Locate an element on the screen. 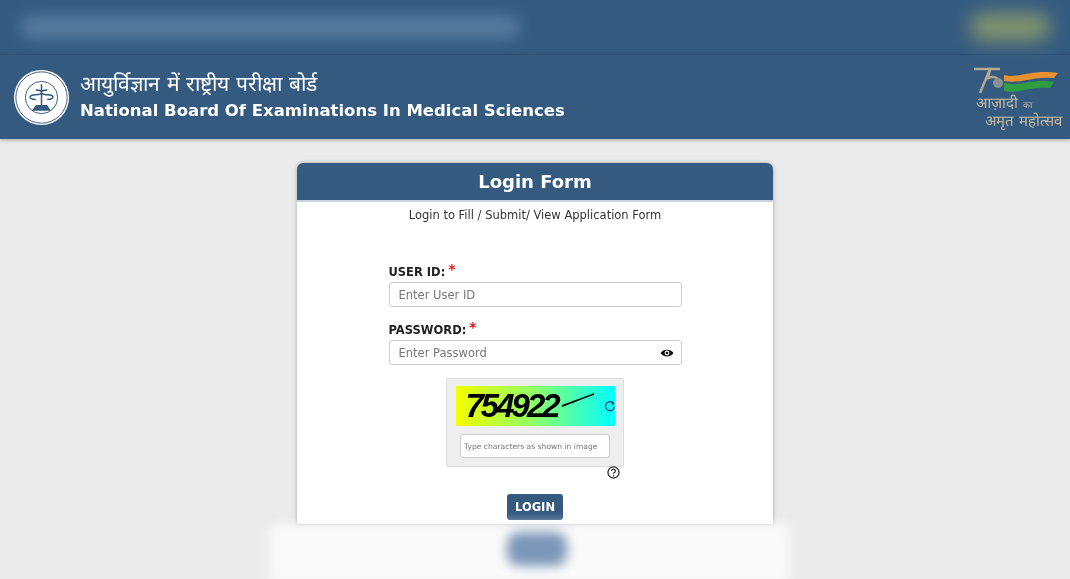  refresh-icon is located at coordinates (609, 406).